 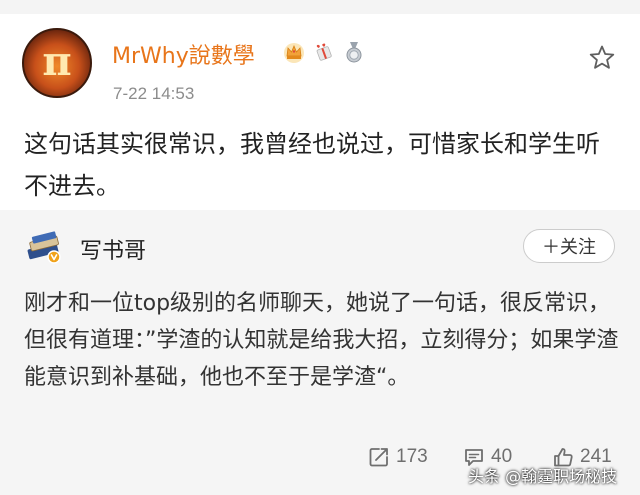 What do you see at coordinates (294, 52) in the screenshot?
I see `crown-badge-icon` at bounding box center [294, 52].